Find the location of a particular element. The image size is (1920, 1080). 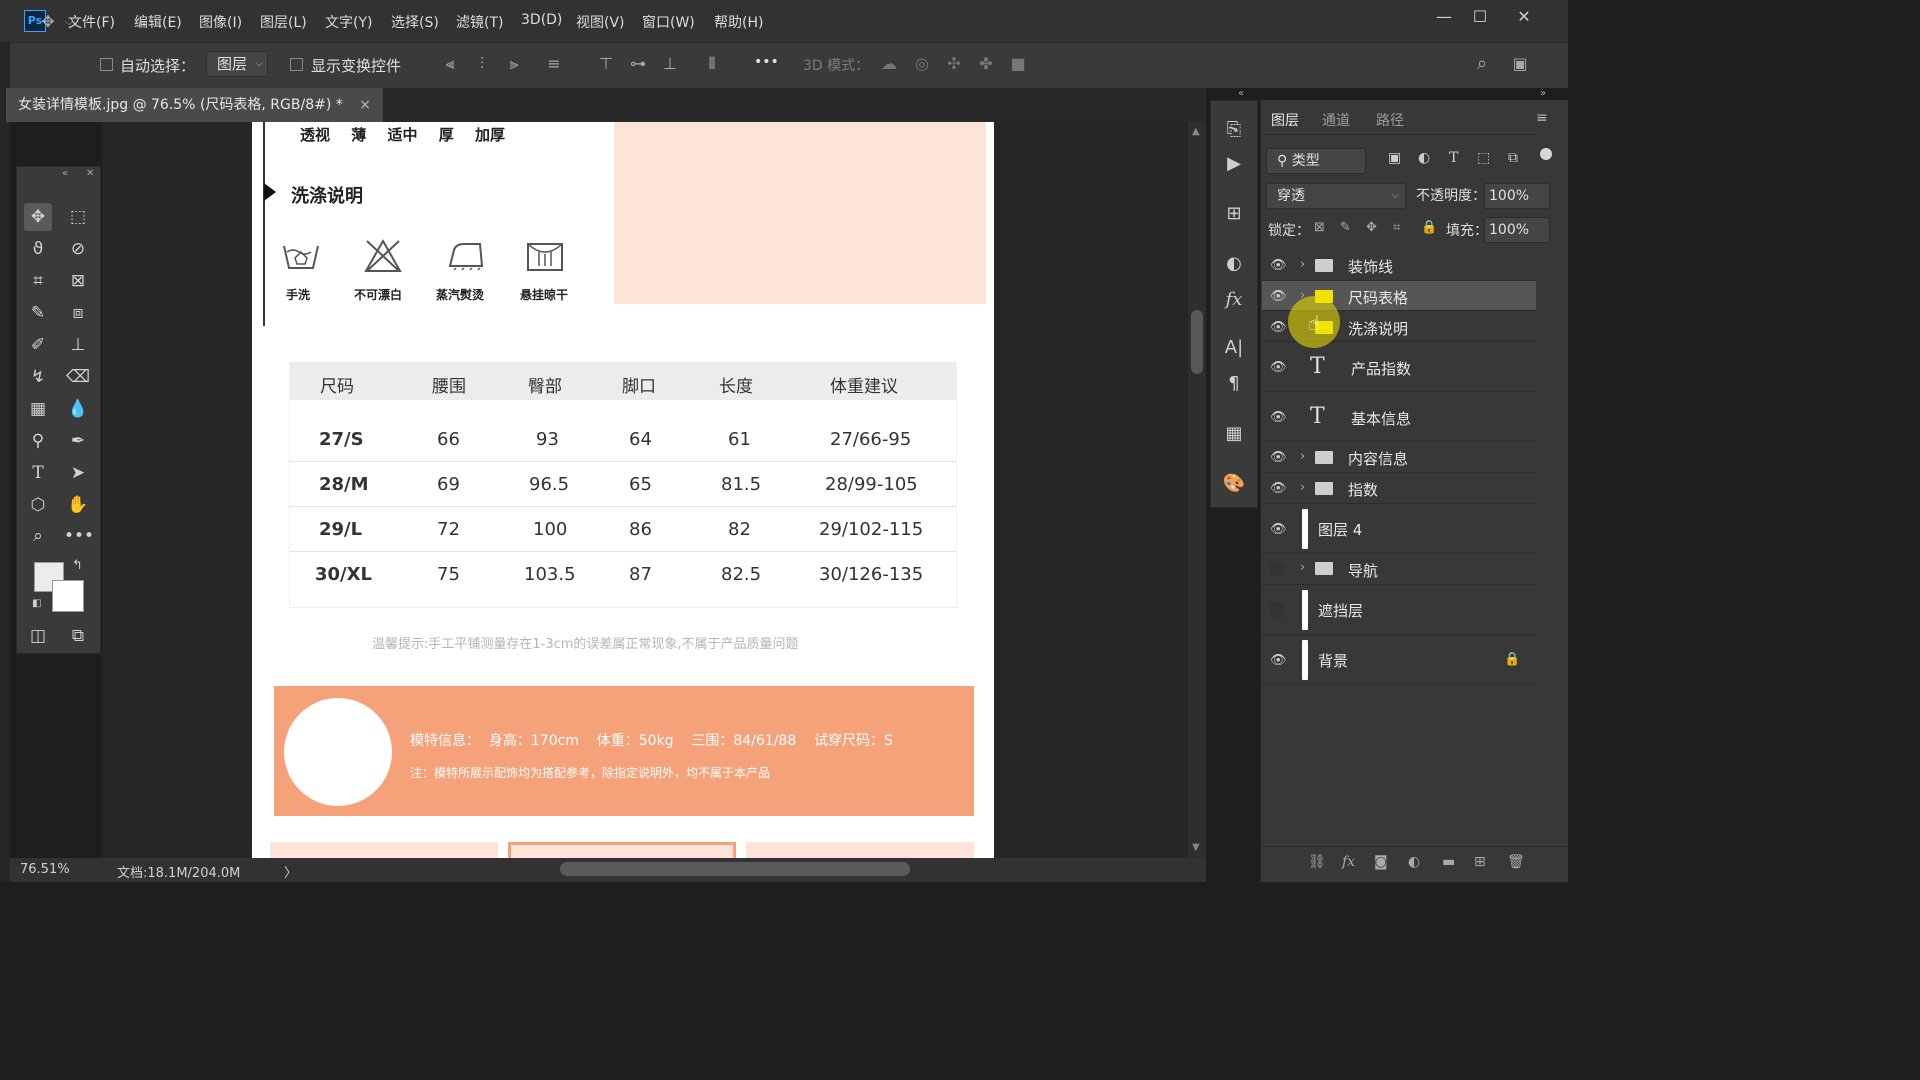

vertical-scroll-thumb is located at coordinates (1197, 342).